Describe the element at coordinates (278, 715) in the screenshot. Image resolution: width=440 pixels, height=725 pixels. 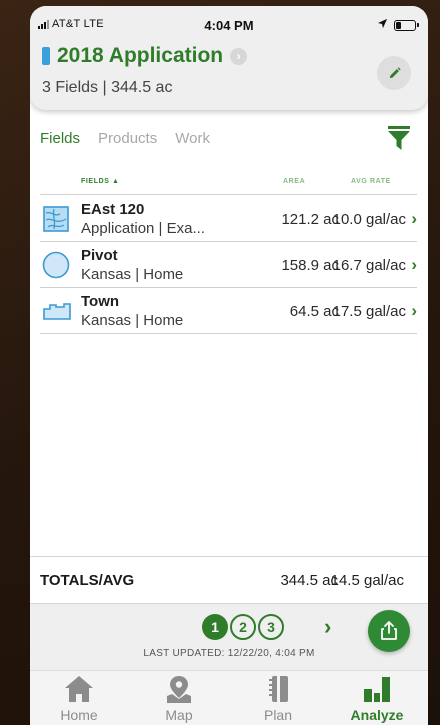
I see `nav-label-plan: Plan` at that location.